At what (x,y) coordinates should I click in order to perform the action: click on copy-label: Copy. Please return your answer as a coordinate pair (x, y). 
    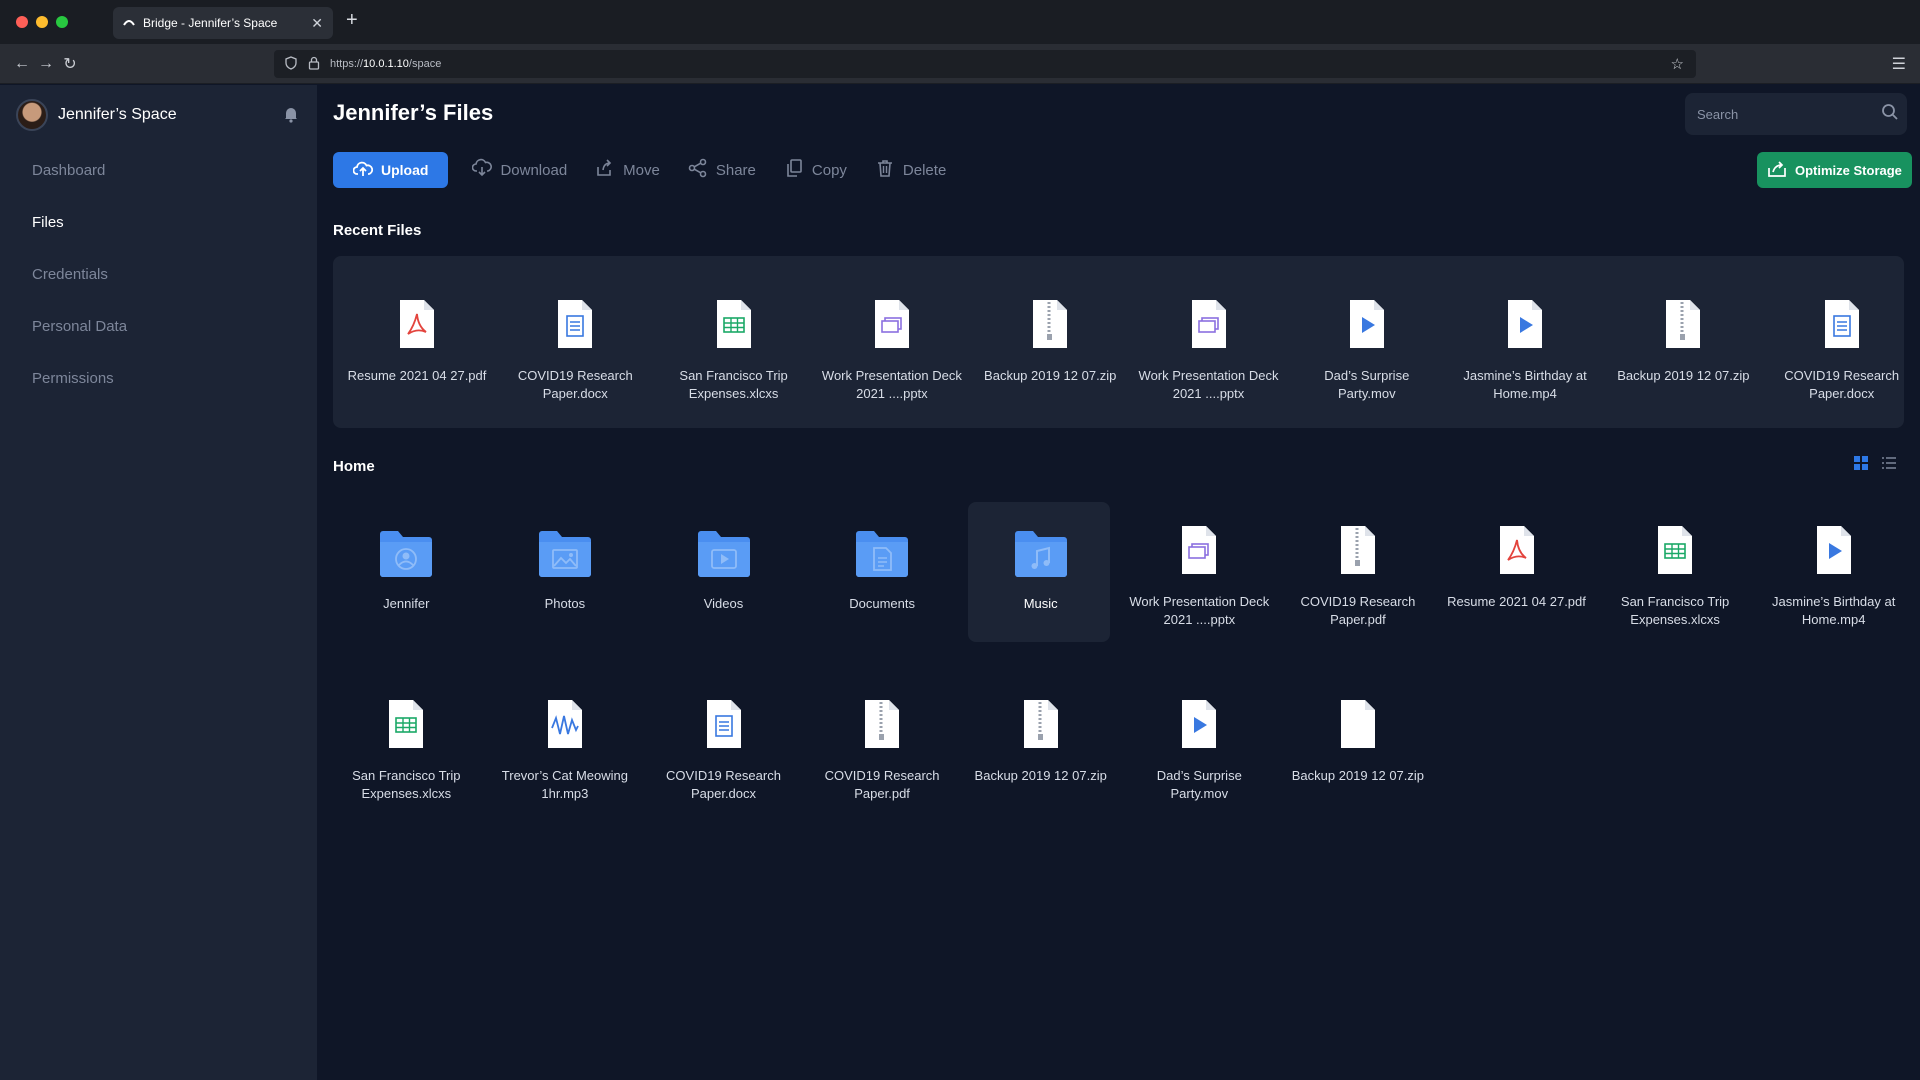
    Looking at the image, I should click on (829, 170).